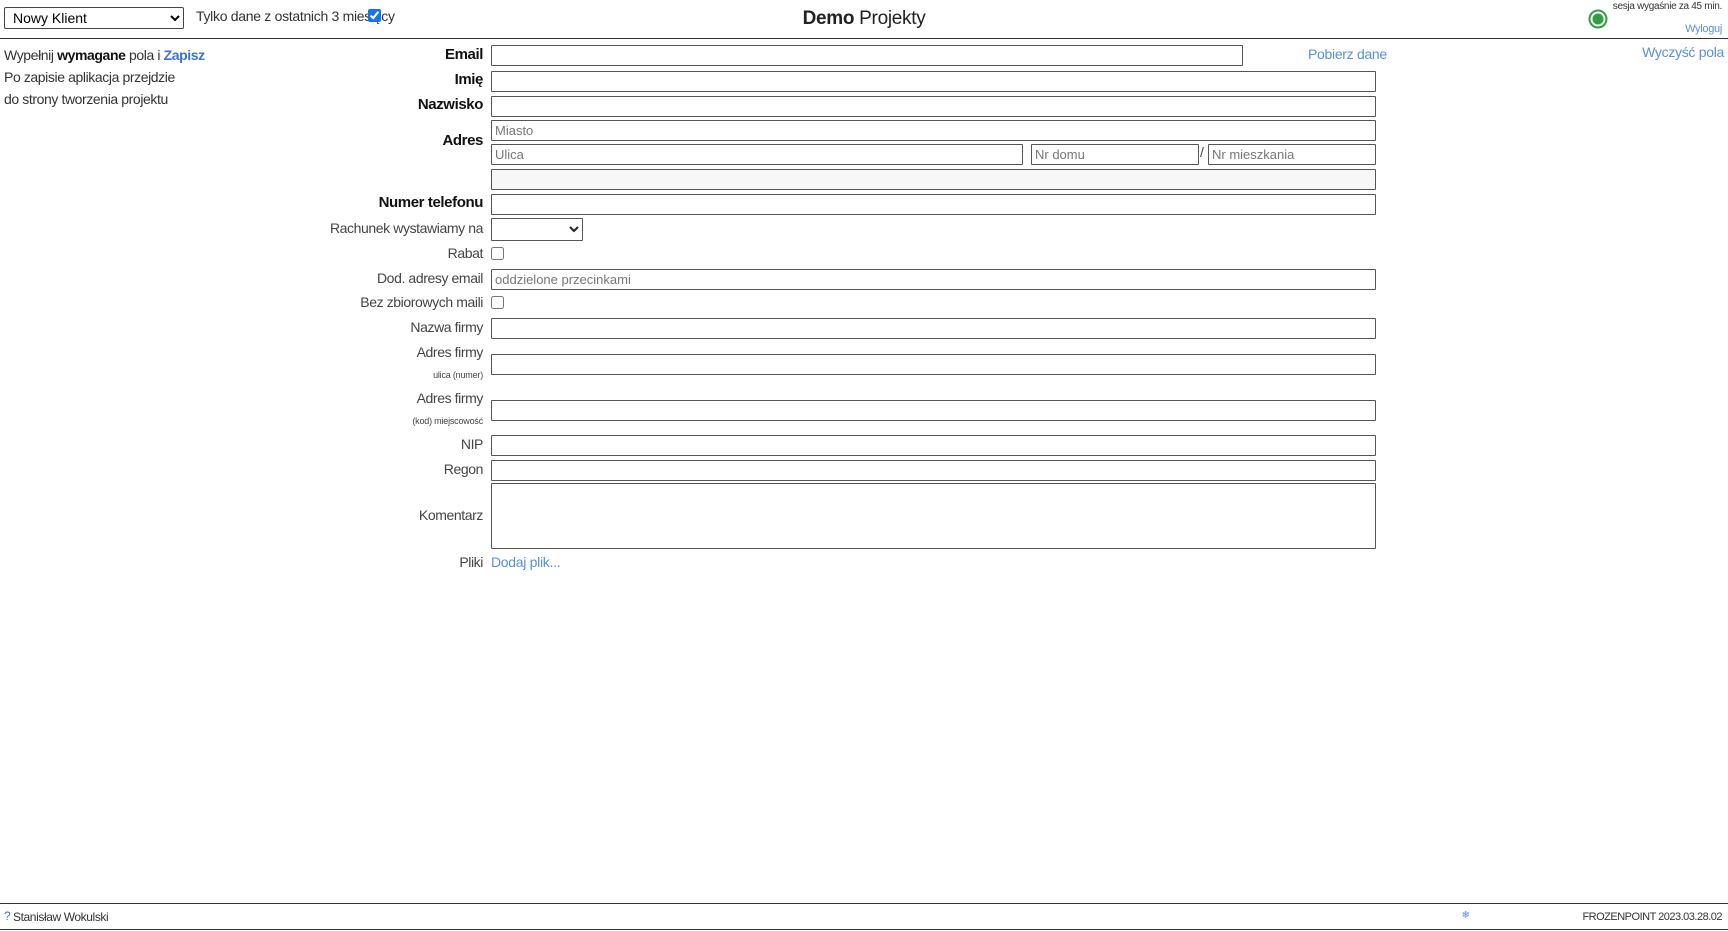 The width and height of the screenshot is (1728, 931). I want to click on city-input, so click(933, 130).